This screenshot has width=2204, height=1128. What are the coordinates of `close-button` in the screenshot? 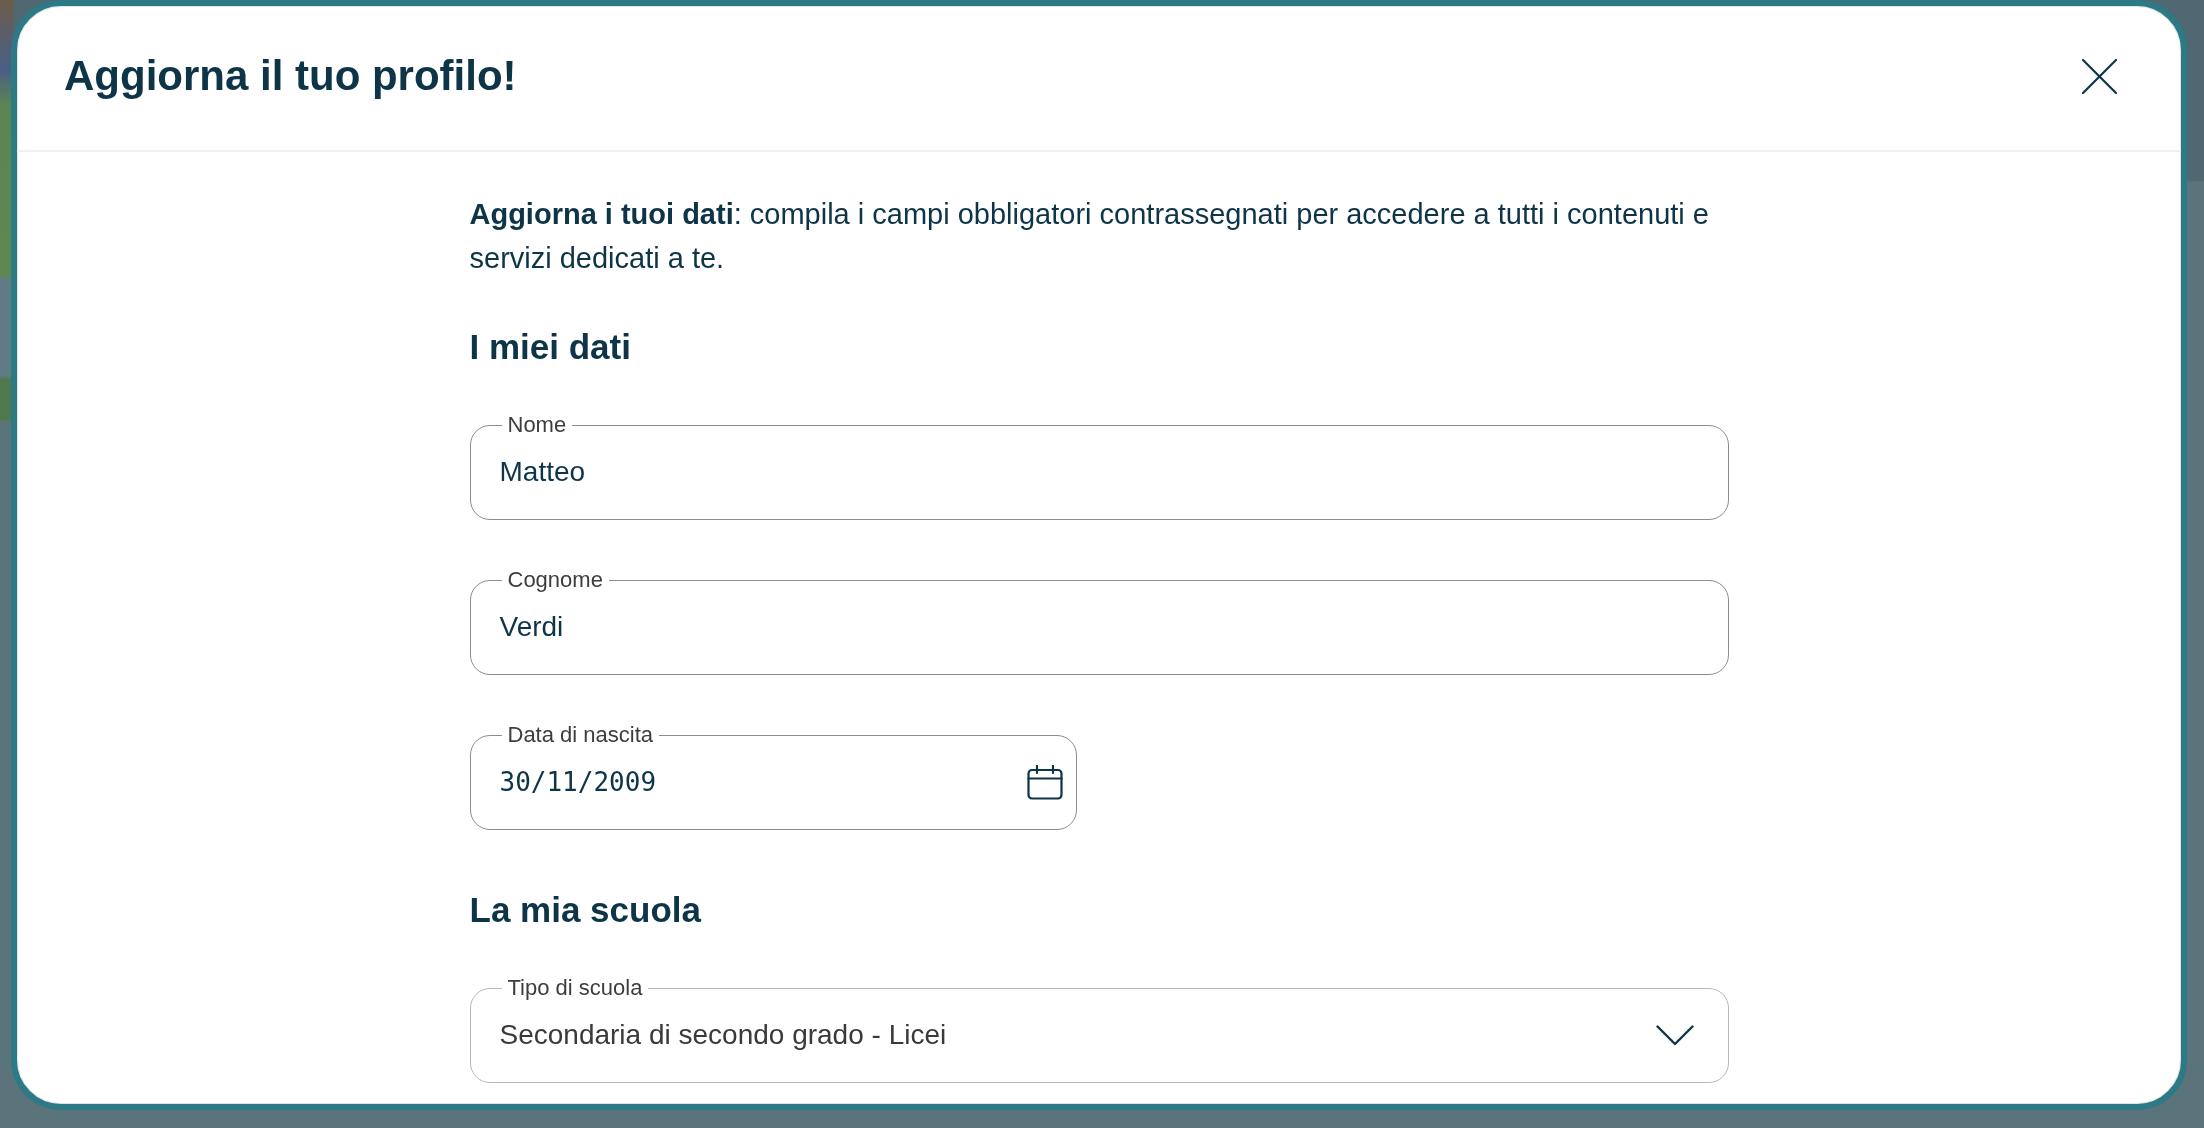 It's located at (2099, 76).